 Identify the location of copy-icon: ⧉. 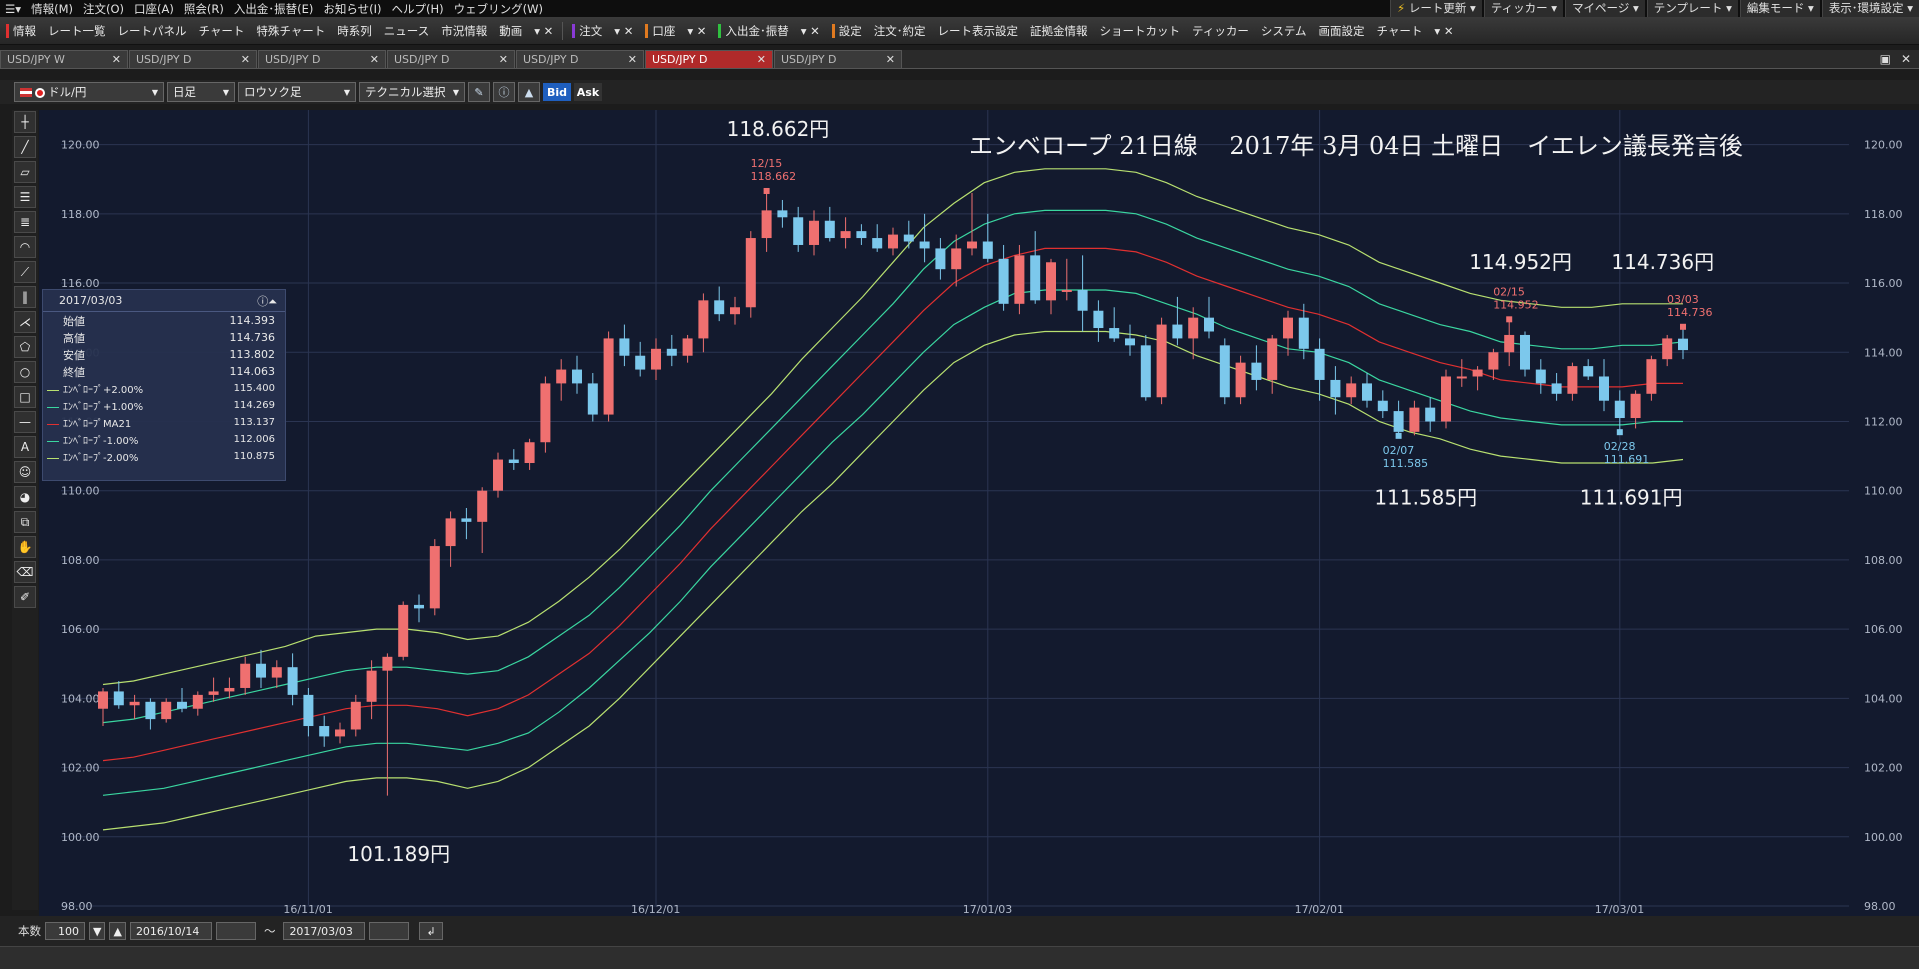
(25, 522).